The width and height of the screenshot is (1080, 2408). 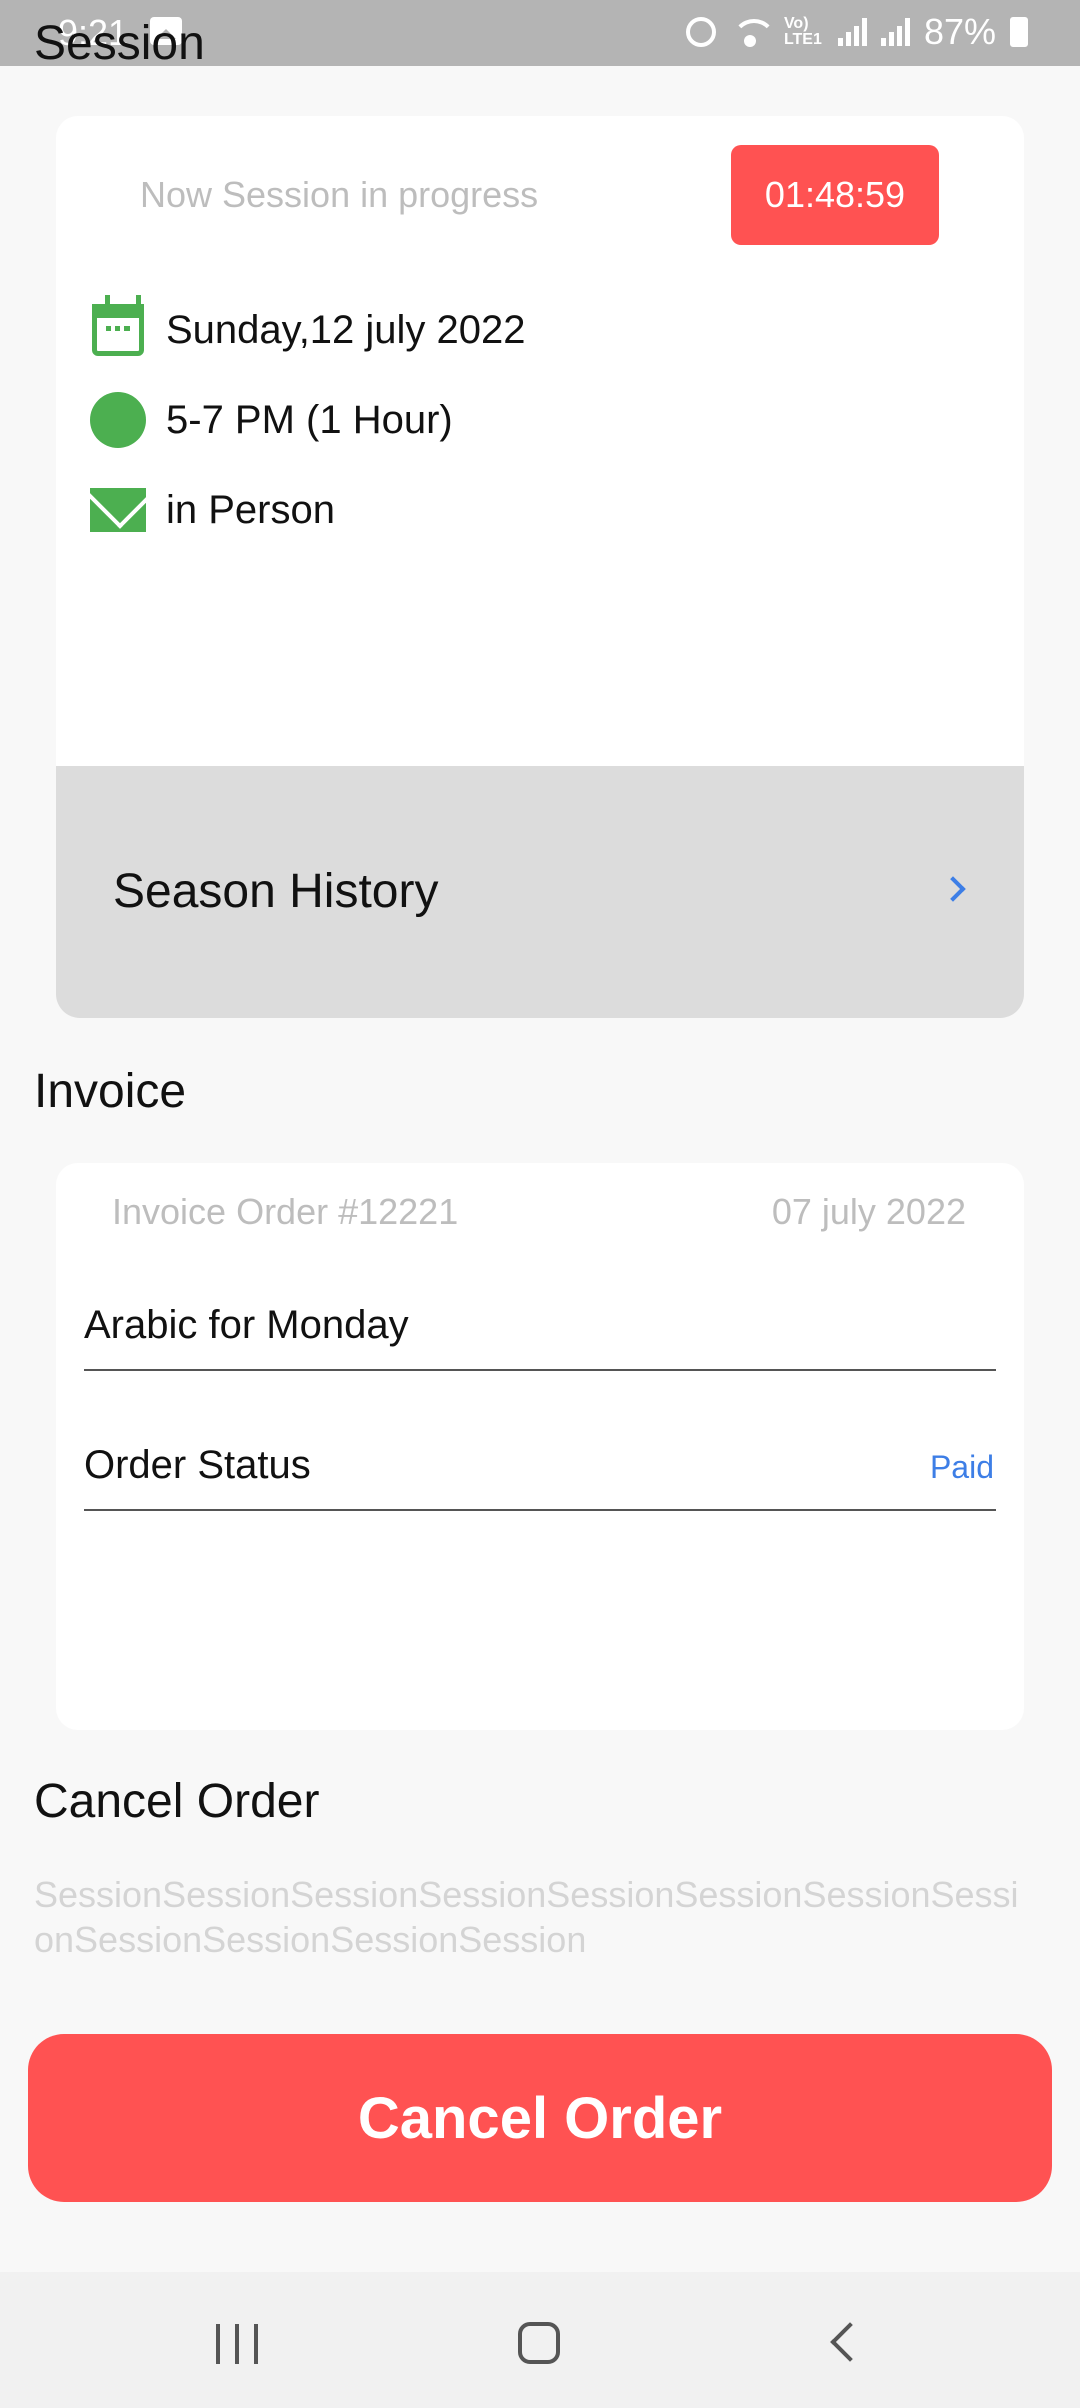 What do you see at coordinates (1019, 32) in the screenshot?
I see `battery-charging-icon` at bounding box center [1019, 32].